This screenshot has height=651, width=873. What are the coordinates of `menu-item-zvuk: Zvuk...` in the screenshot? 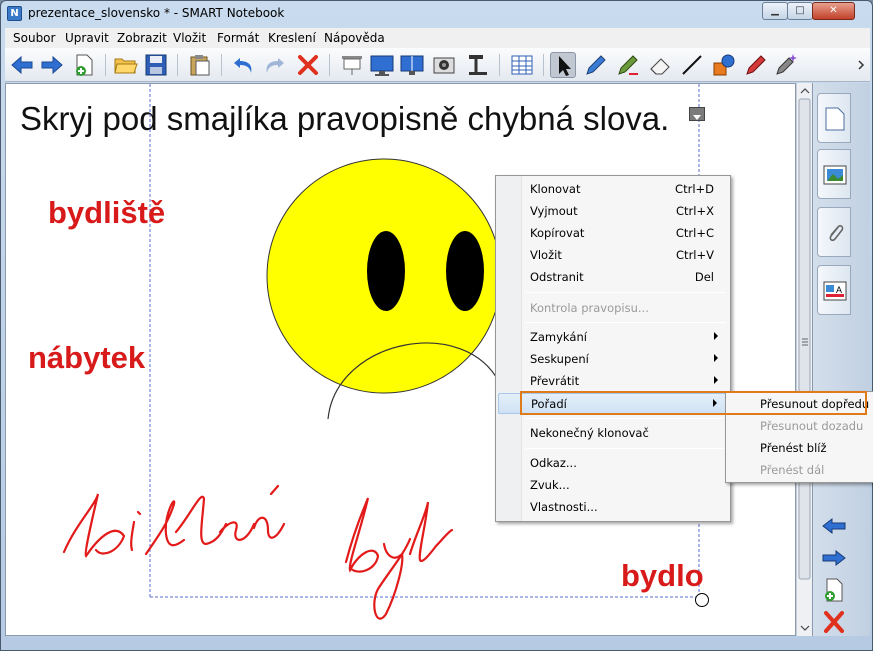 It's located at (613, 485).